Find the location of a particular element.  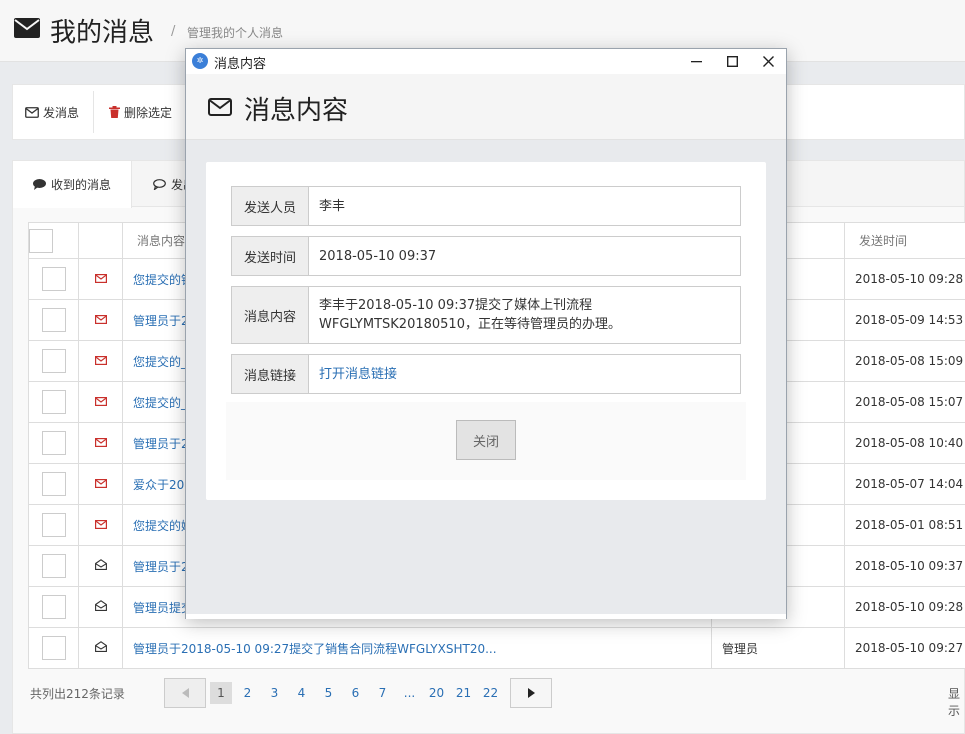

maximize-button is located at coordinates (732, 61).